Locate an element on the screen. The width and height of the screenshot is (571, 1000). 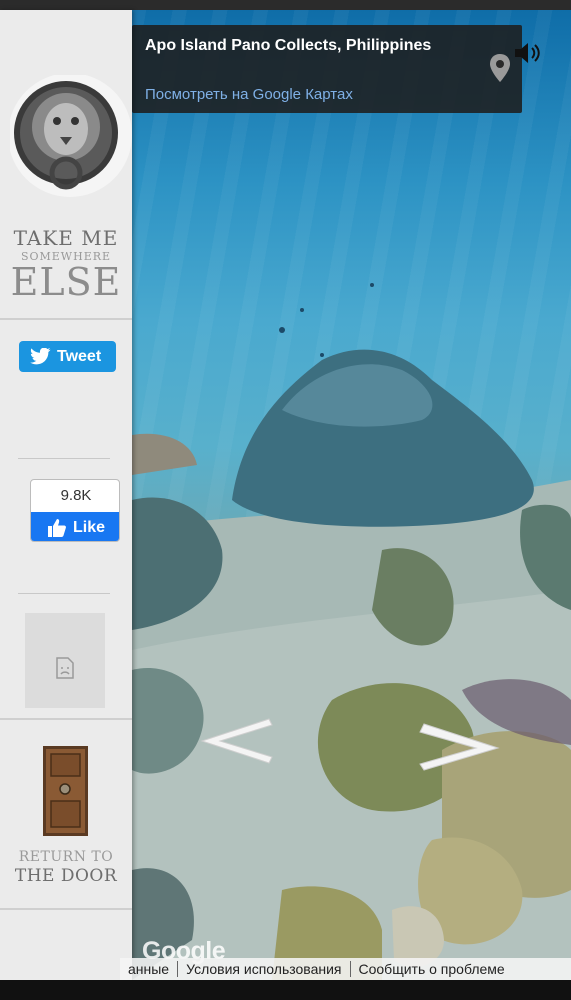
tweet-button: Tweet is located at coordinates (67, 356).